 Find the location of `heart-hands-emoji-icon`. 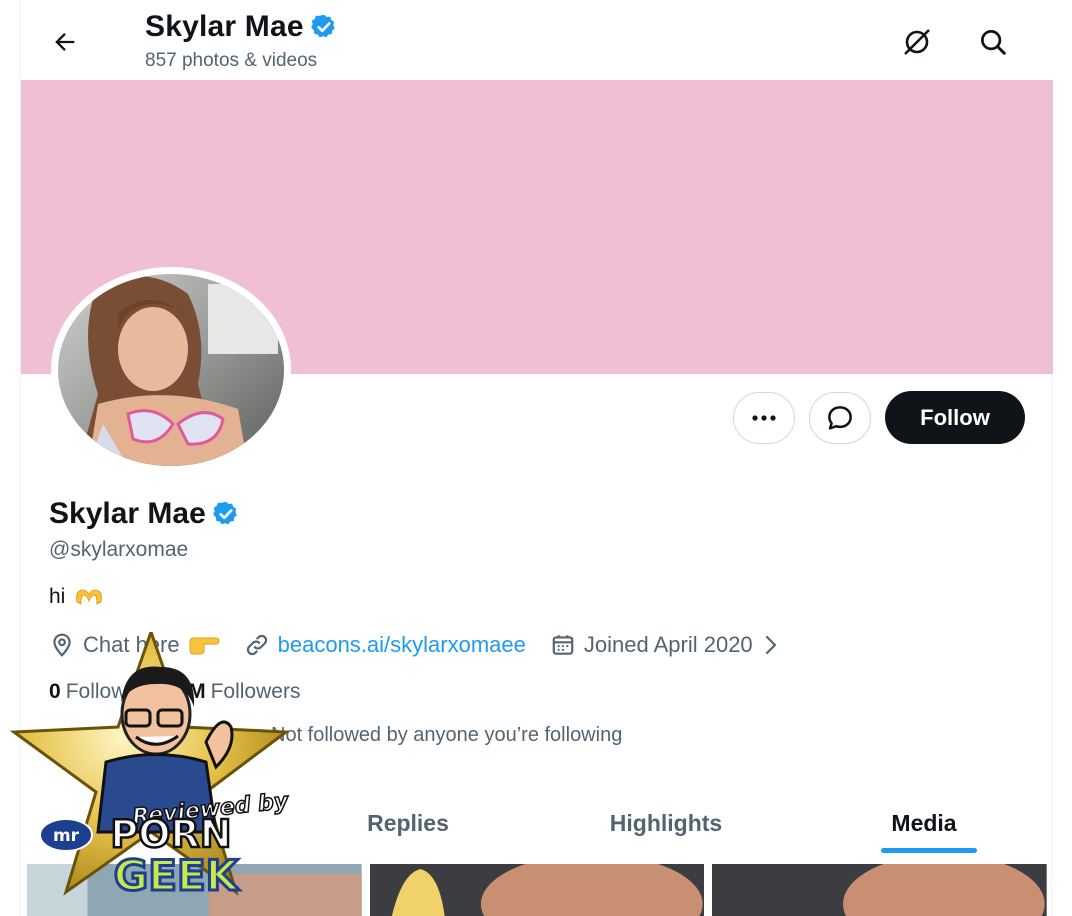

heart-hands-emoji-icon is located at coordinates (89, 597).